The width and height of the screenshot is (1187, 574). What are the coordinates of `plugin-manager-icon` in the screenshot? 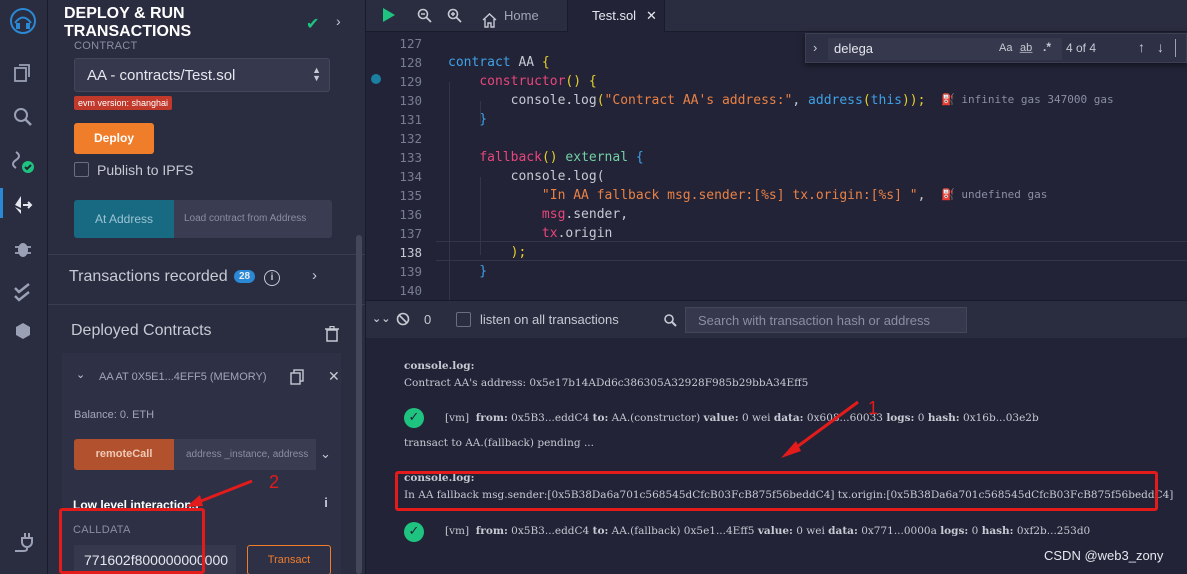 It's located at (23, 331).